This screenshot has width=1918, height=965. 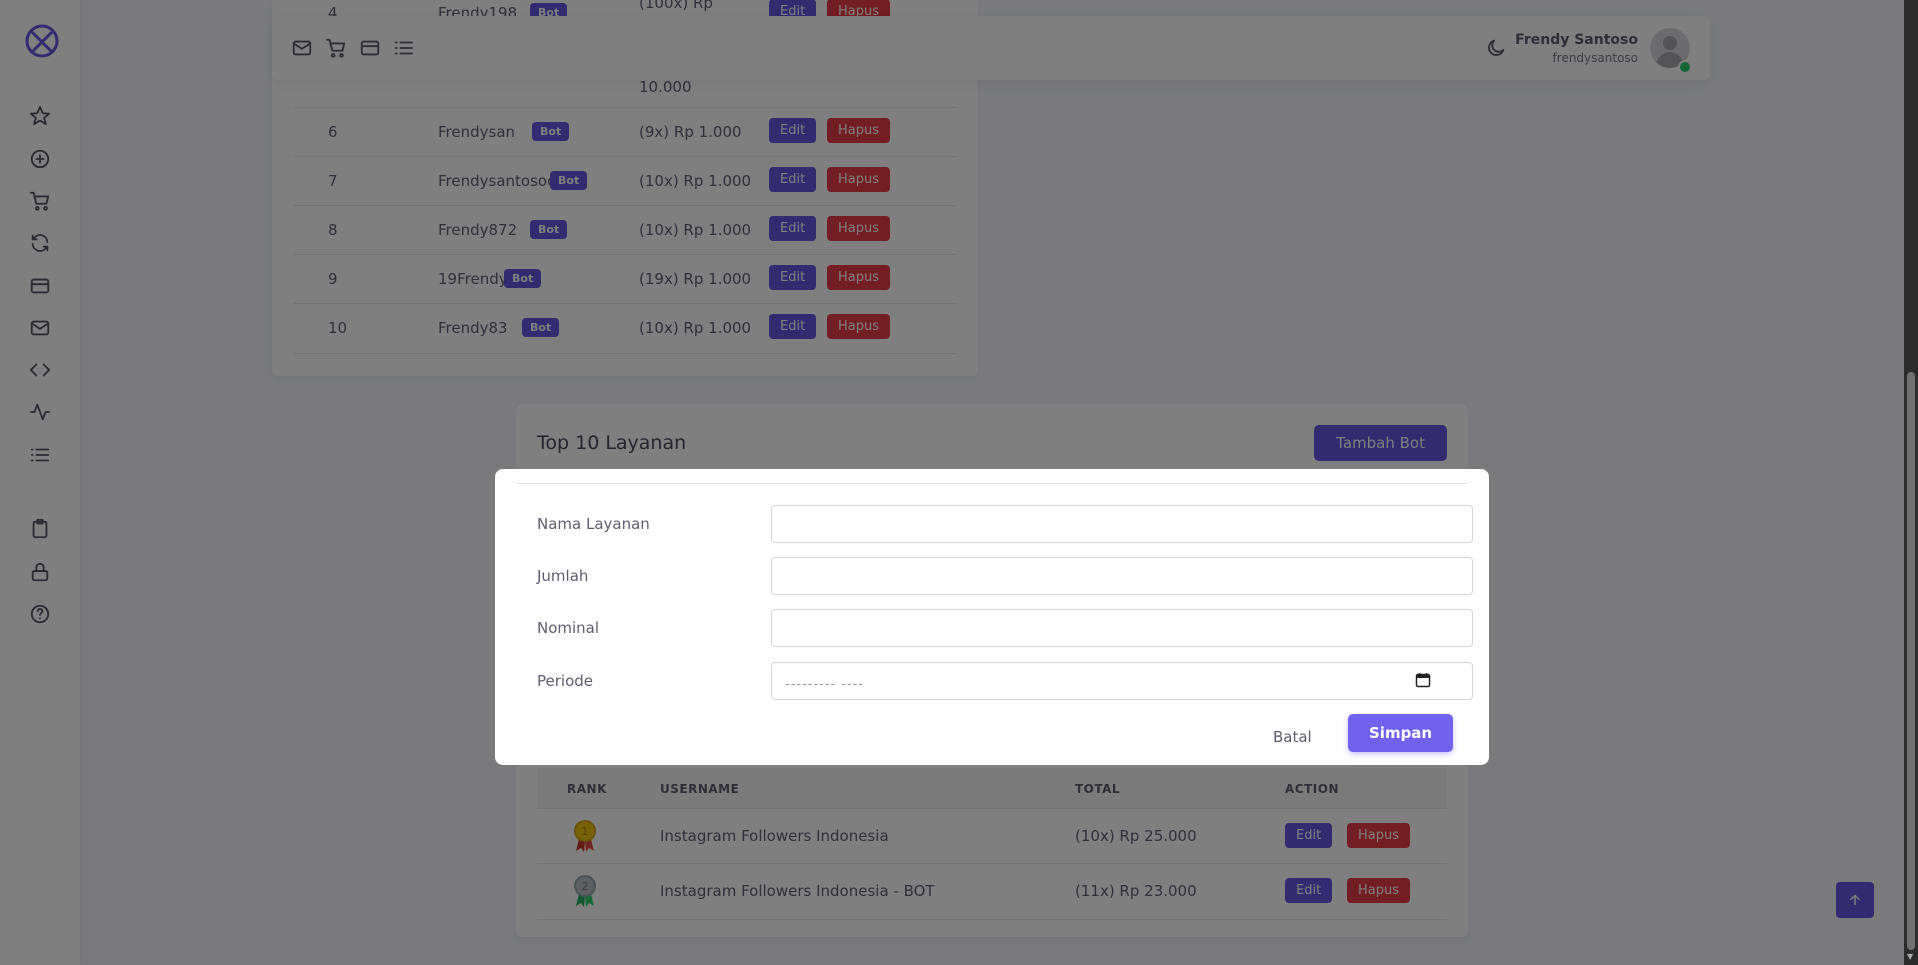 What do you see at coordinates (593, 524) in the screenshot?
I see `service-name-label: Nama Layanan` at bounding box center [593, 524].